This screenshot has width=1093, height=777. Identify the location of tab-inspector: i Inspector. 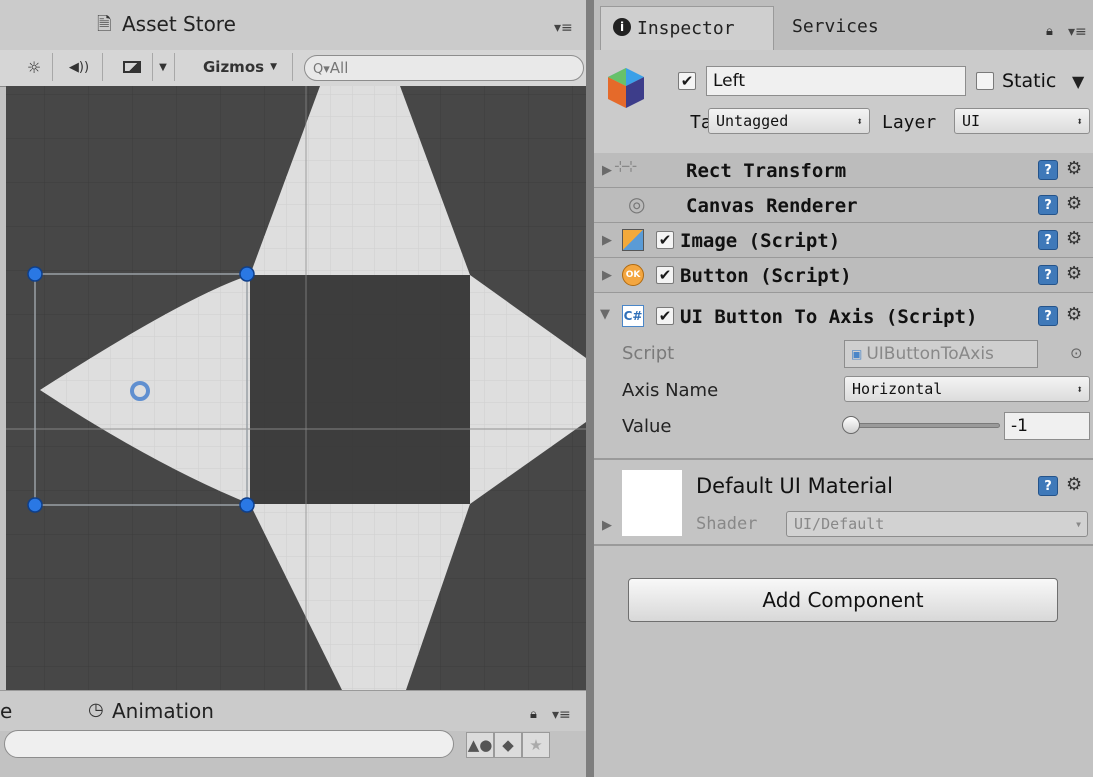
(687, 28).